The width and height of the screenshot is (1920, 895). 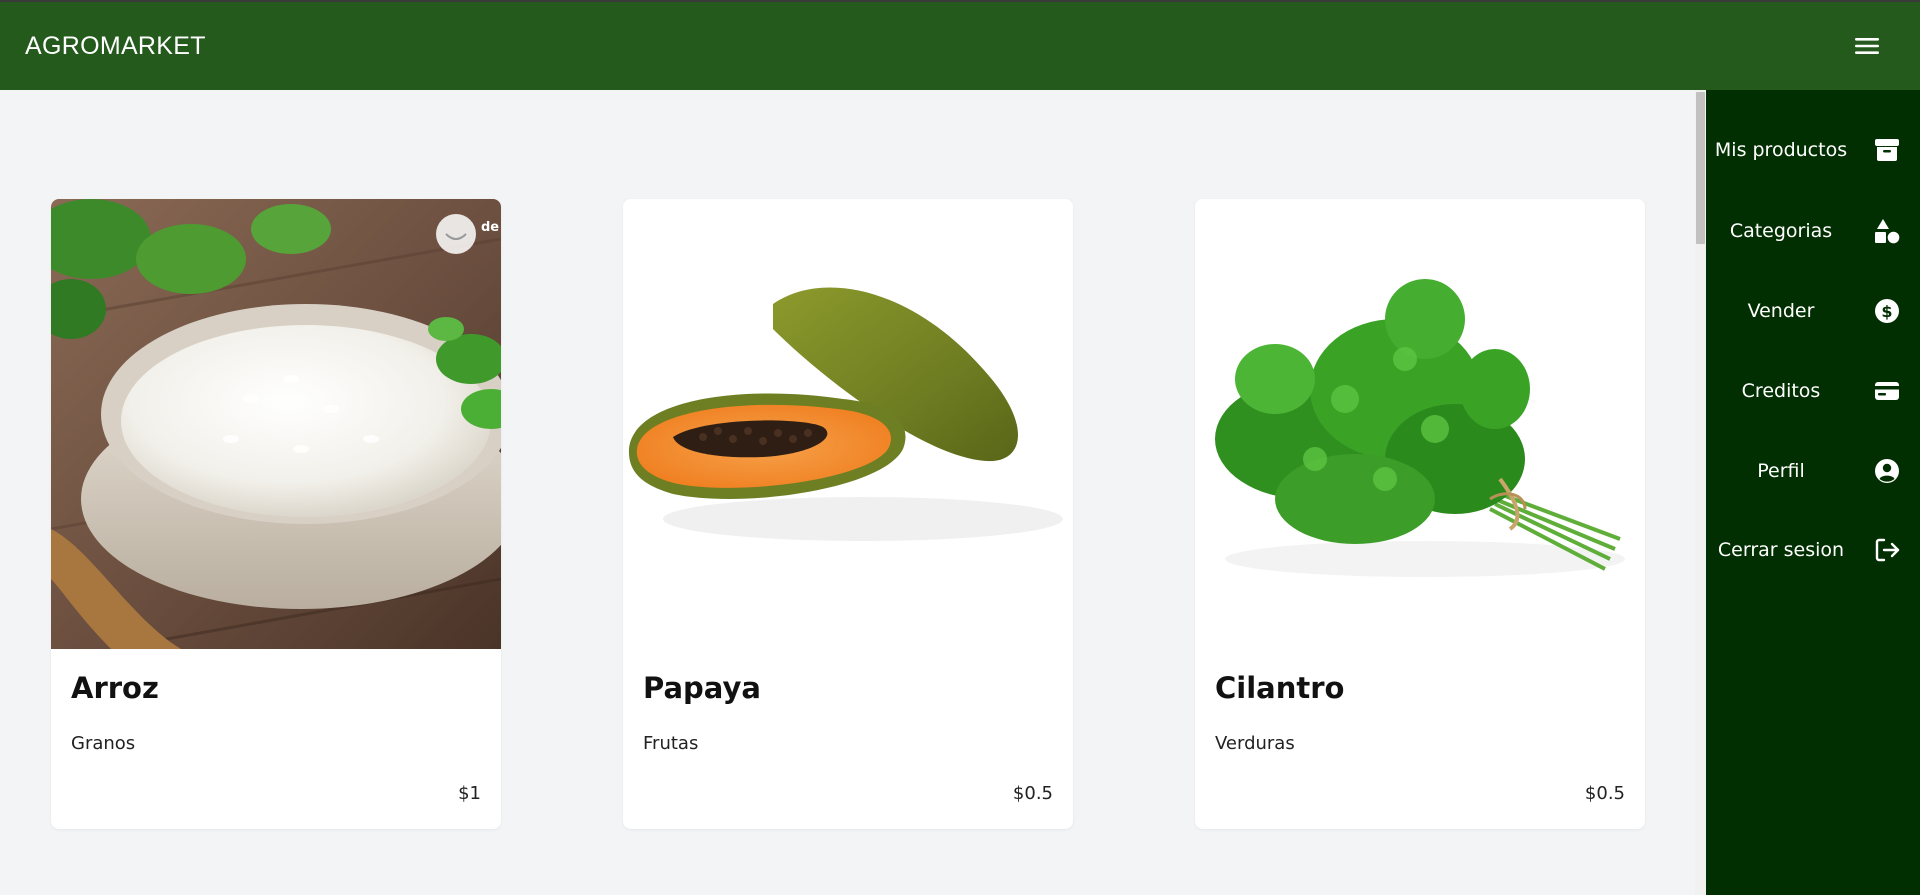 I want to click on product-name: Papaya, so click(x=702, y=688).